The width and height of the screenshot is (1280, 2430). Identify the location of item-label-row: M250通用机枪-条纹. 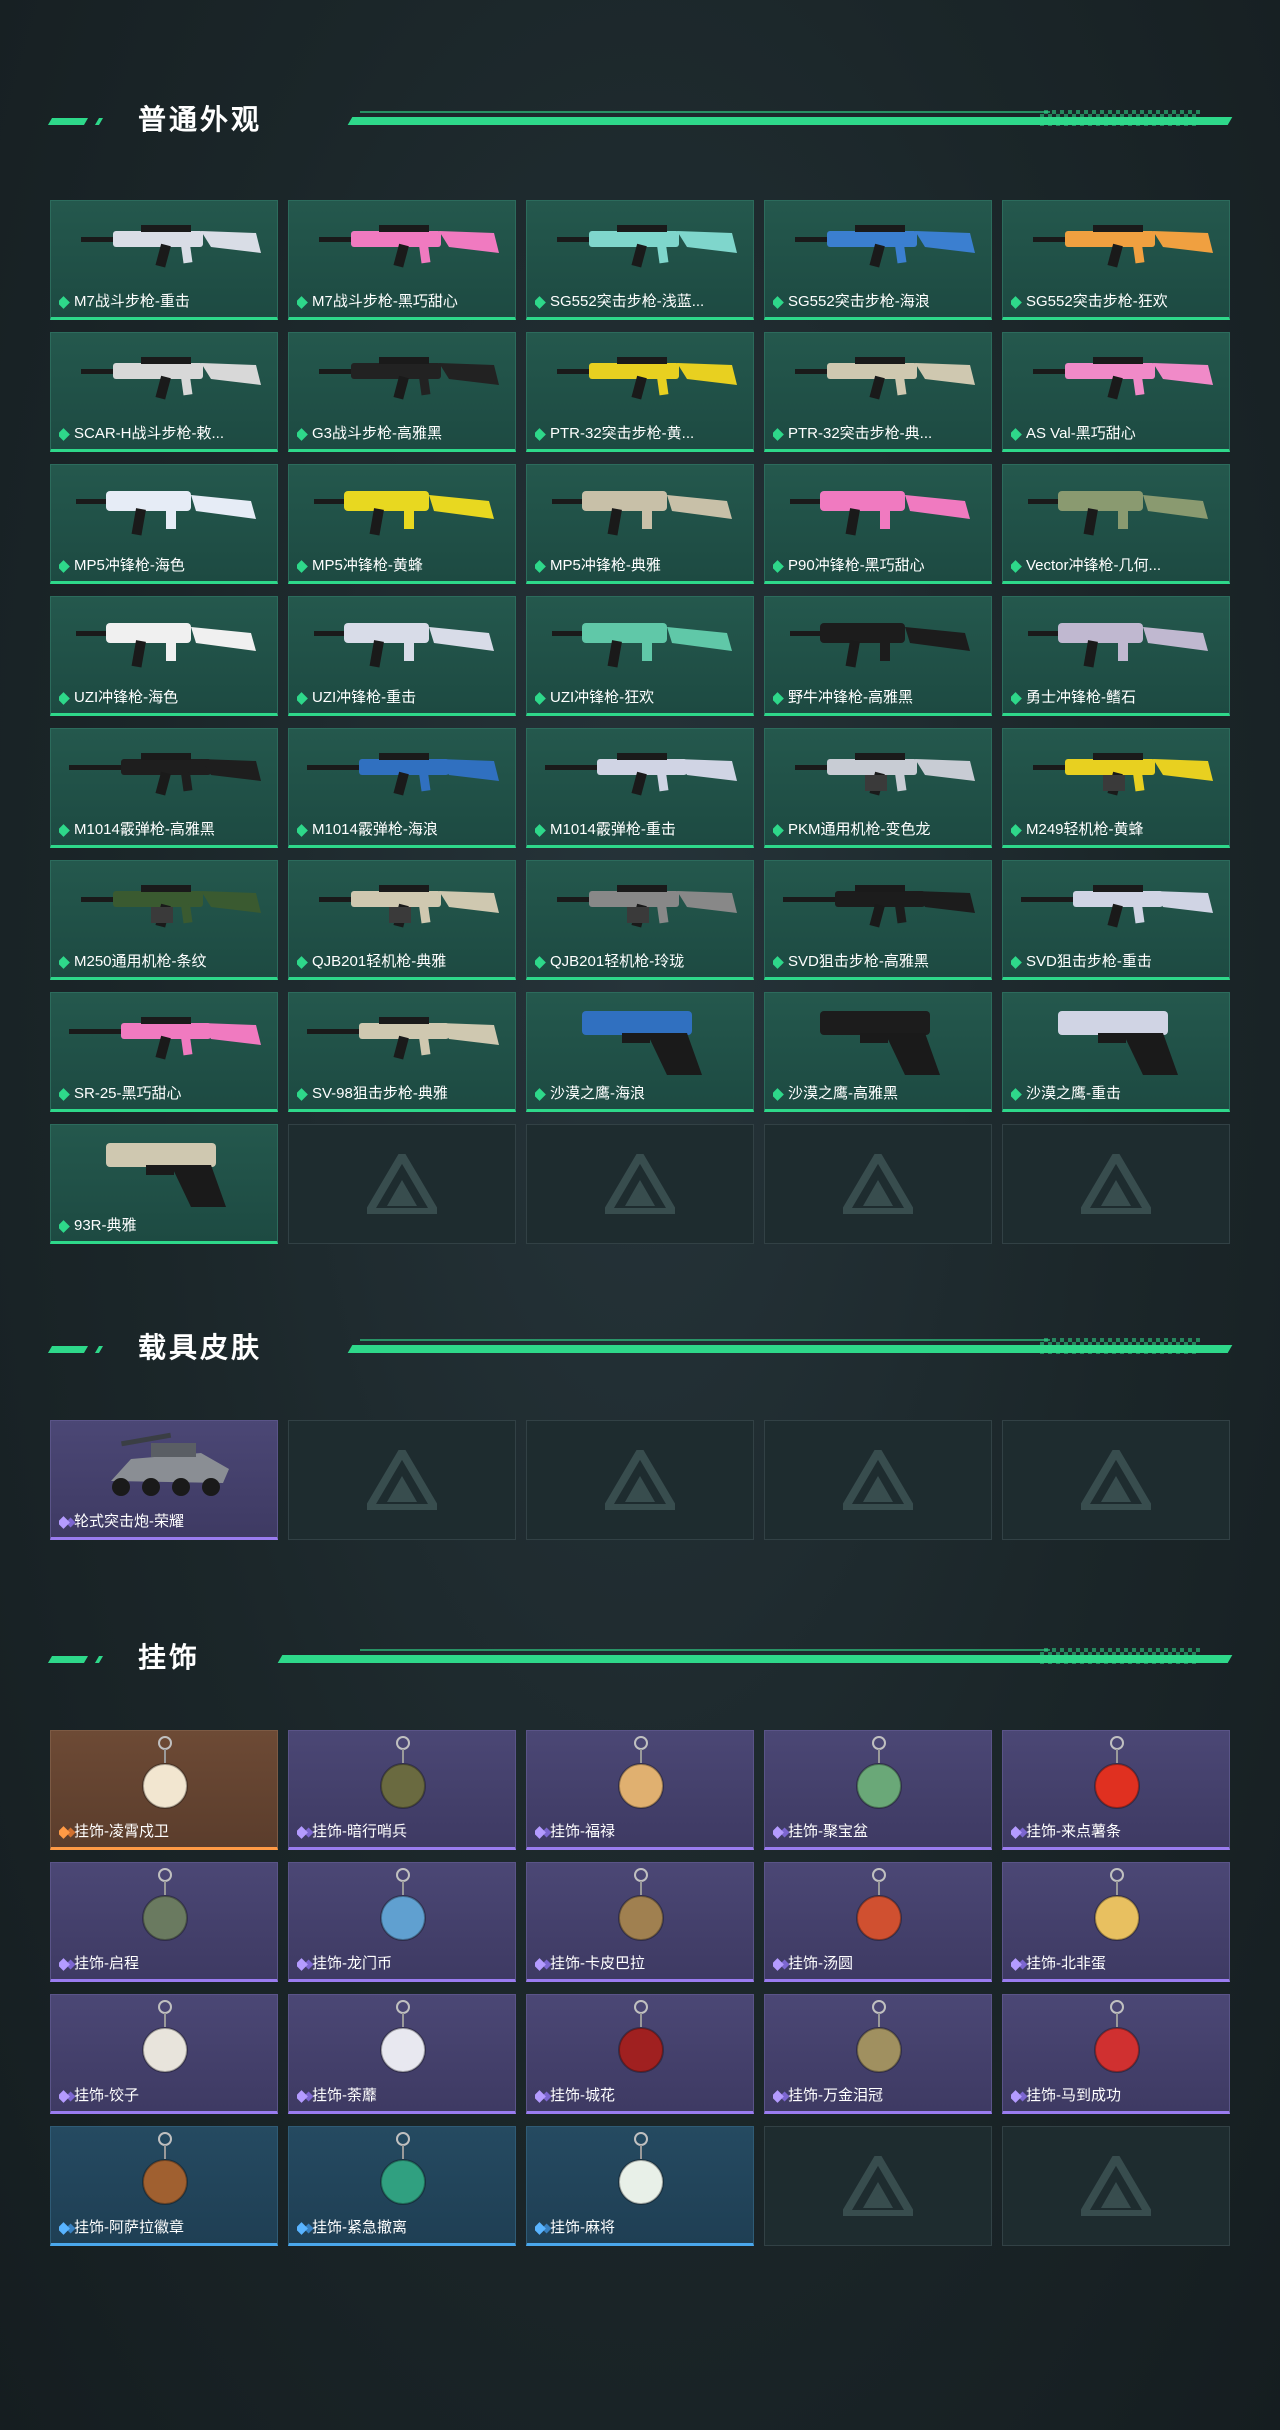
(165, 962).